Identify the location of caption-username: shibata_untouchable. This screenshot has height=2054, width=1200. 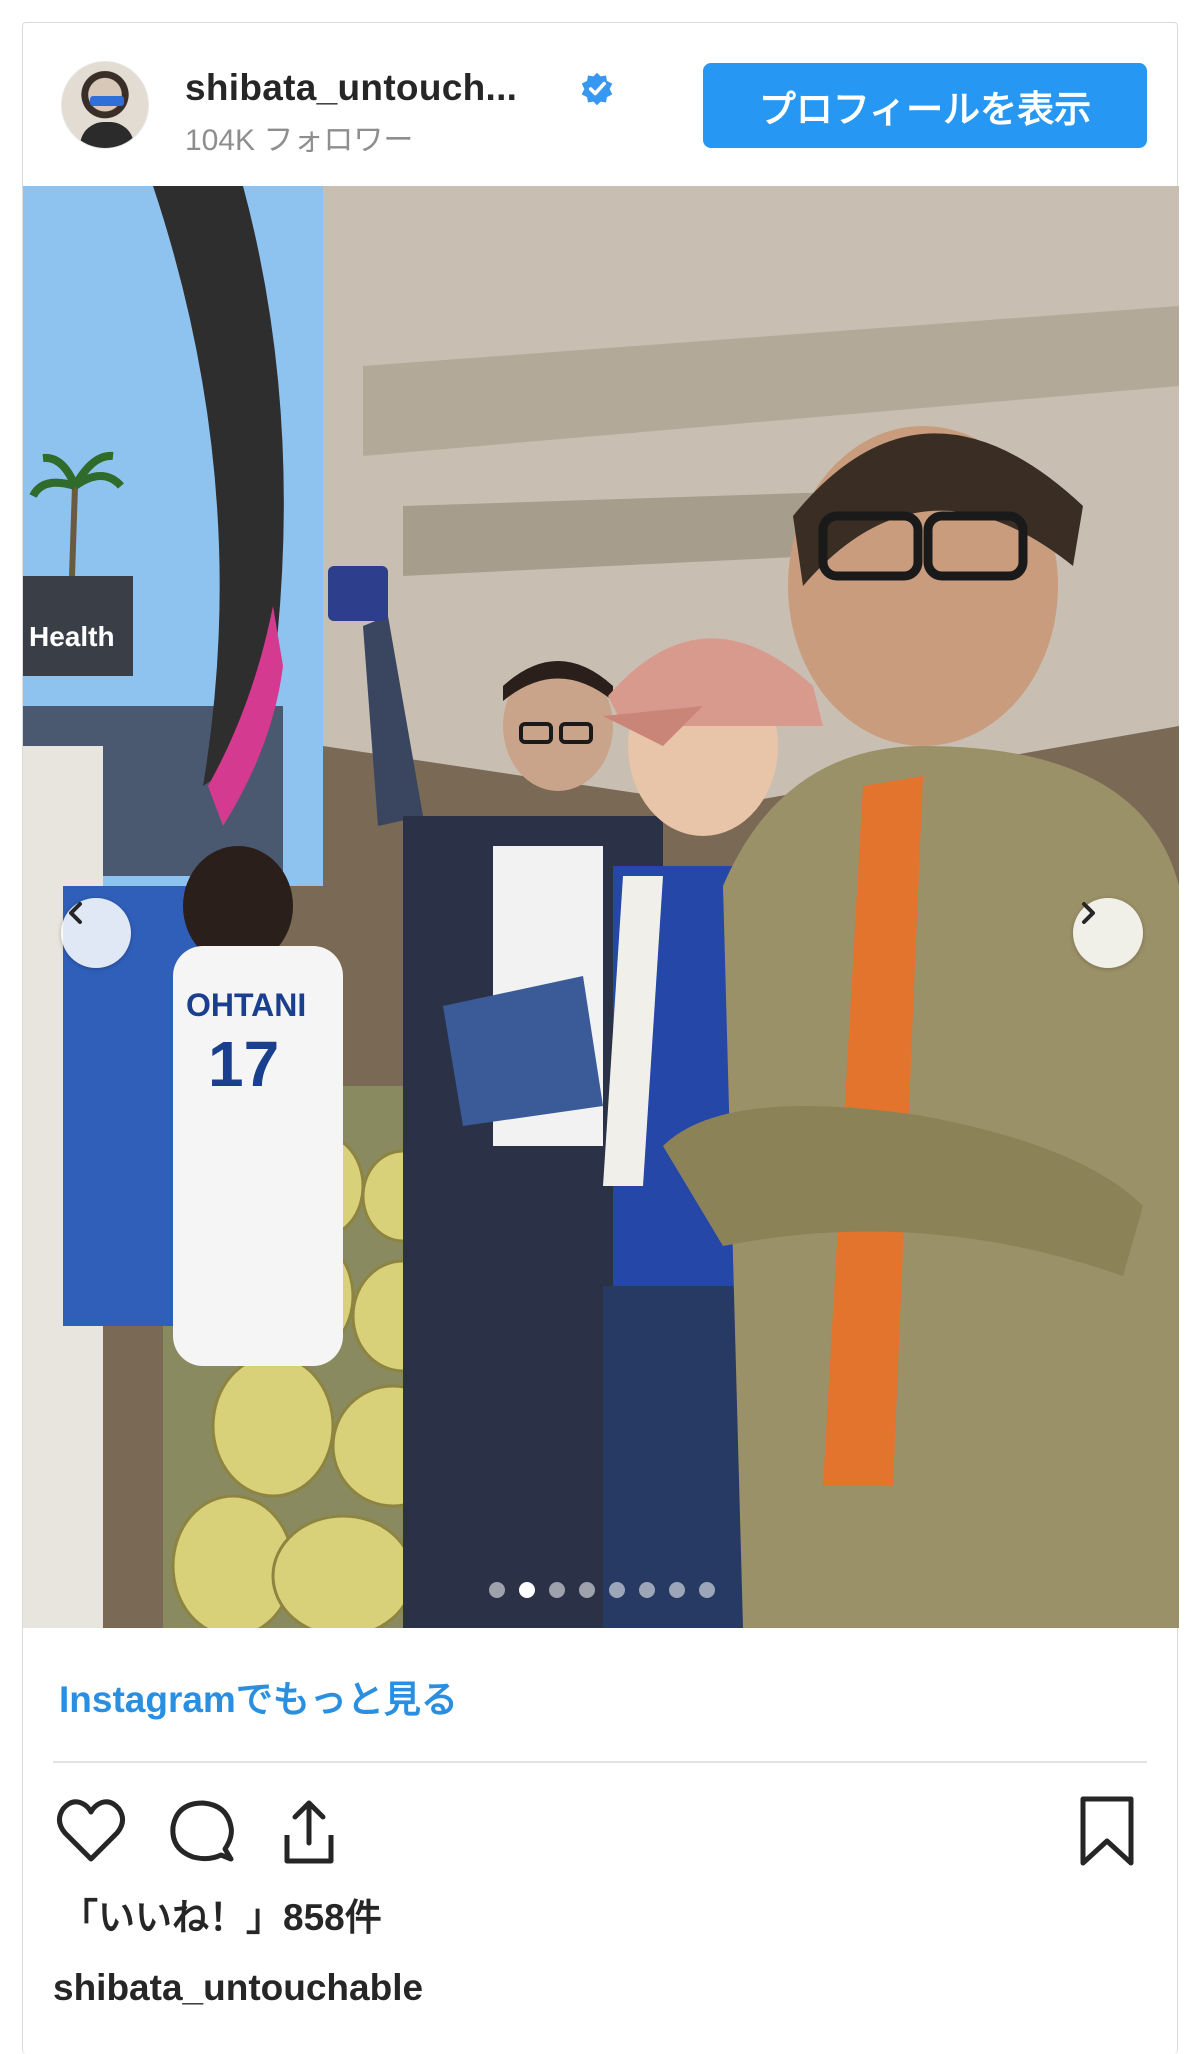
(238, 1988).